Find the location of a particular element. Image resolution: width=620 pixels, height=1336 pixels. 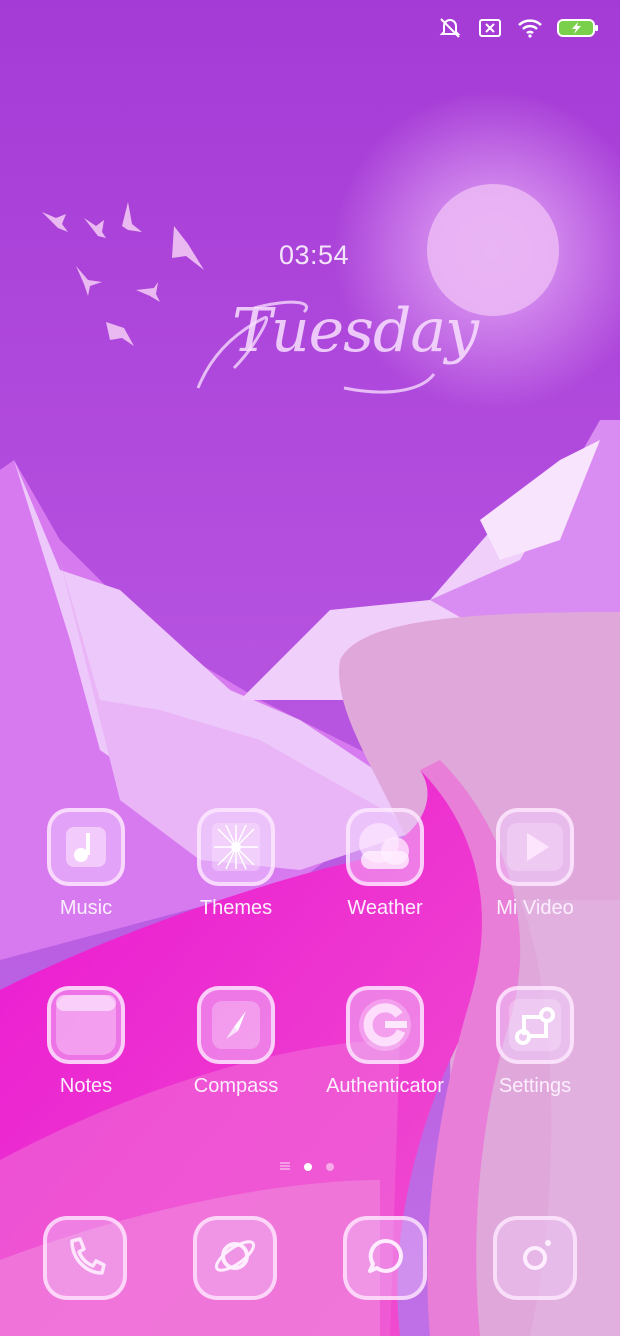

page-list-icon is located at coordinates (285, 1167).